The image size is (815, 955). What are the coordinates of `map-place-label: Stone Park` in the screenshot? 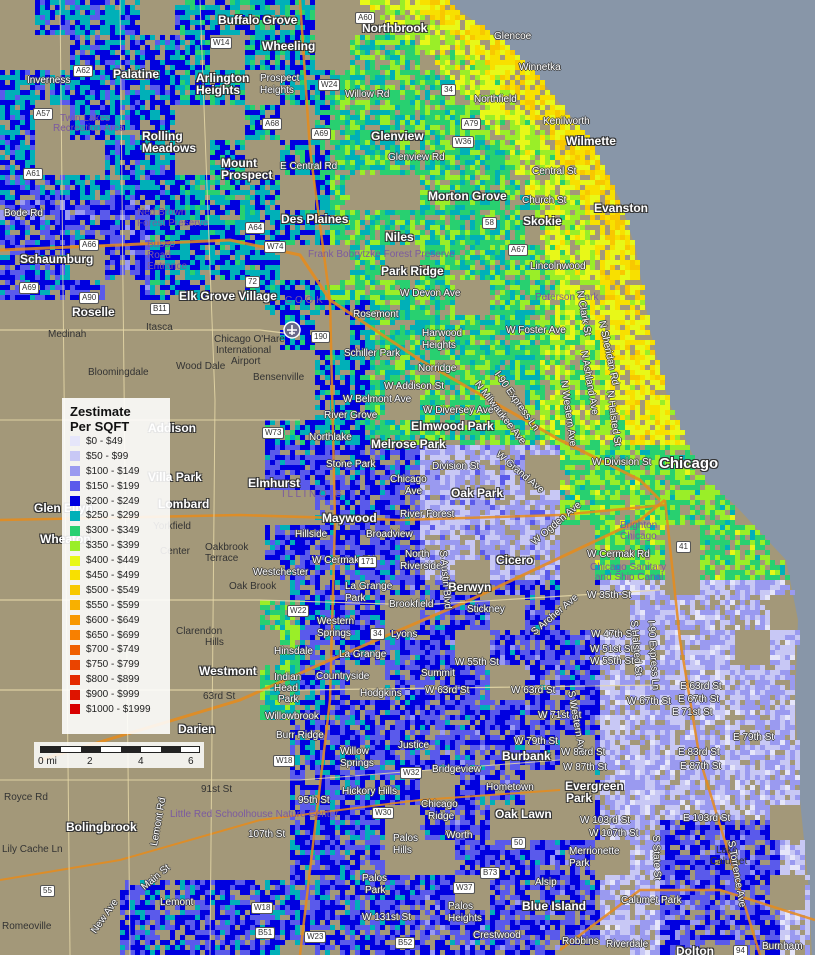 It's located at (351, 464).